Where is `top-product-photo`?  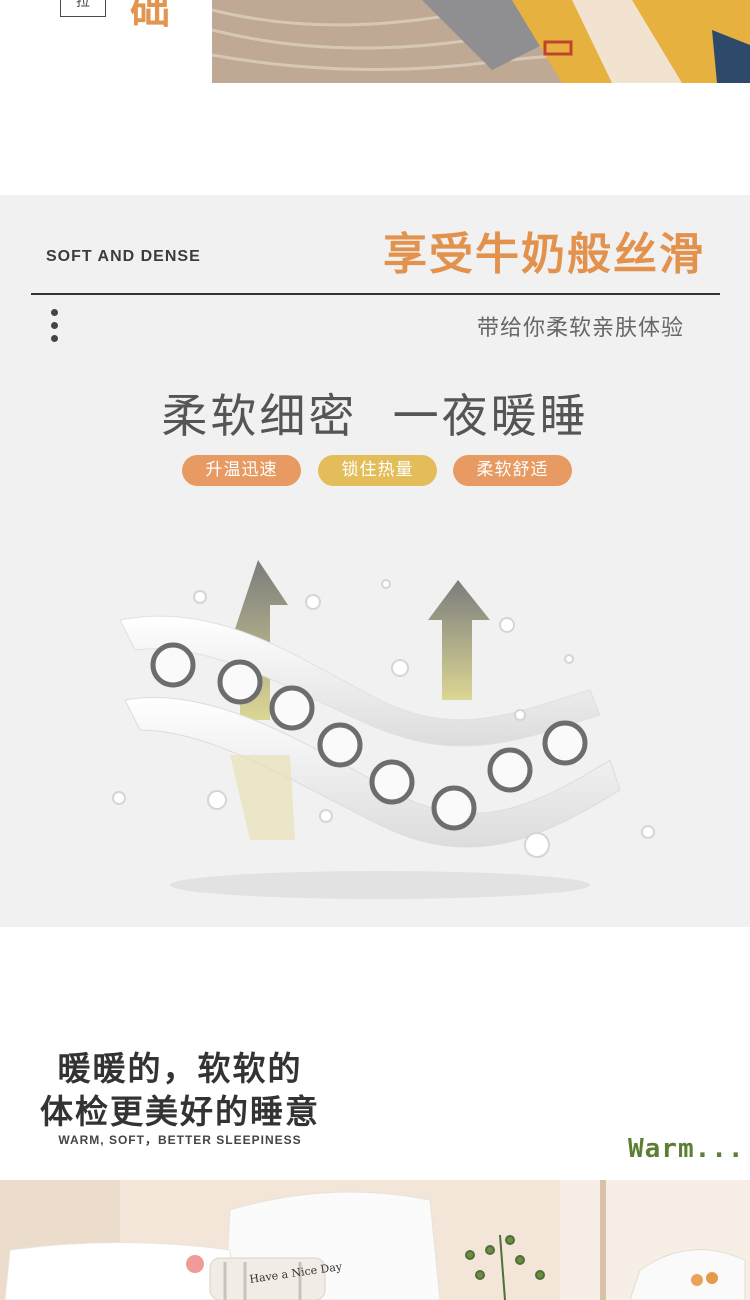
top-product-photo is located at coordinates (481, 41).